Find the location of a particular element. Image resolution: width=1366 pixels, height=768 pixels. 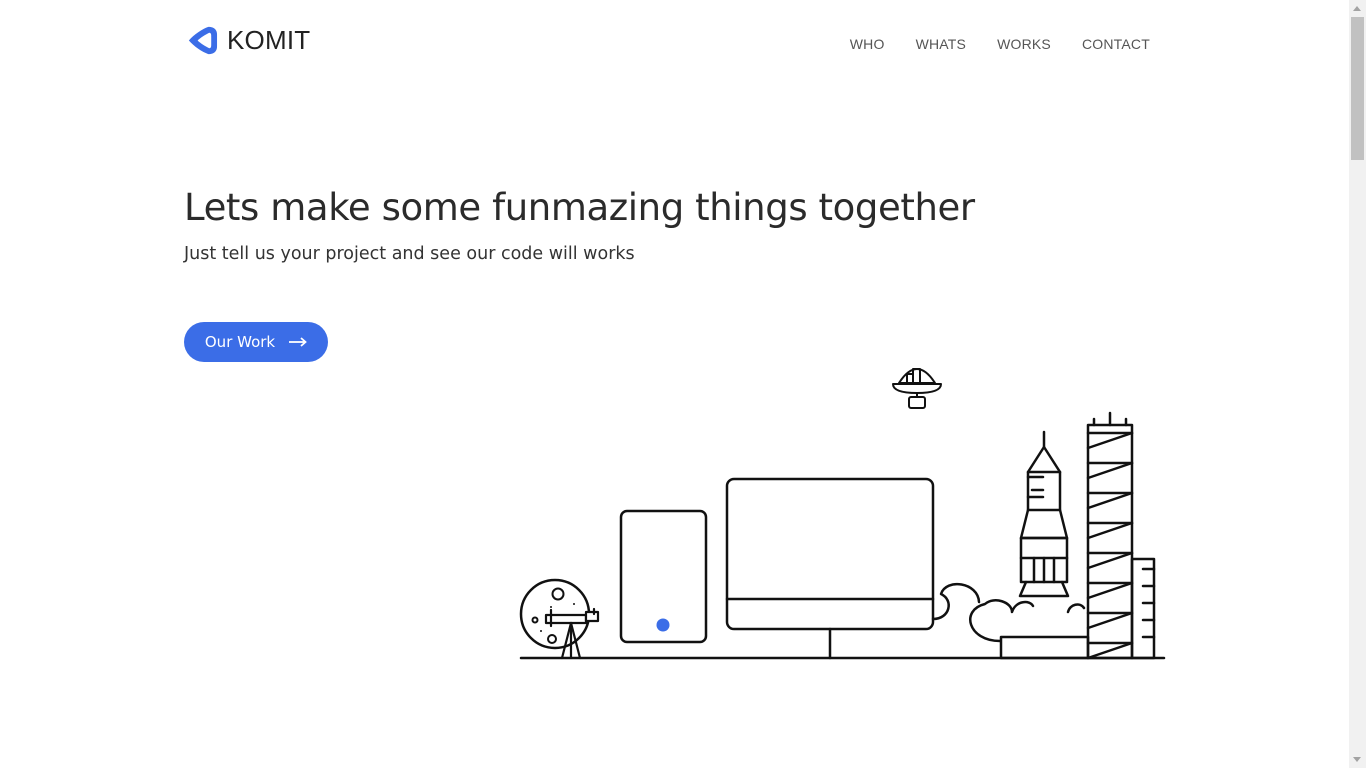

nav-link-whats: WHATS is located at coordinates (941, 44).